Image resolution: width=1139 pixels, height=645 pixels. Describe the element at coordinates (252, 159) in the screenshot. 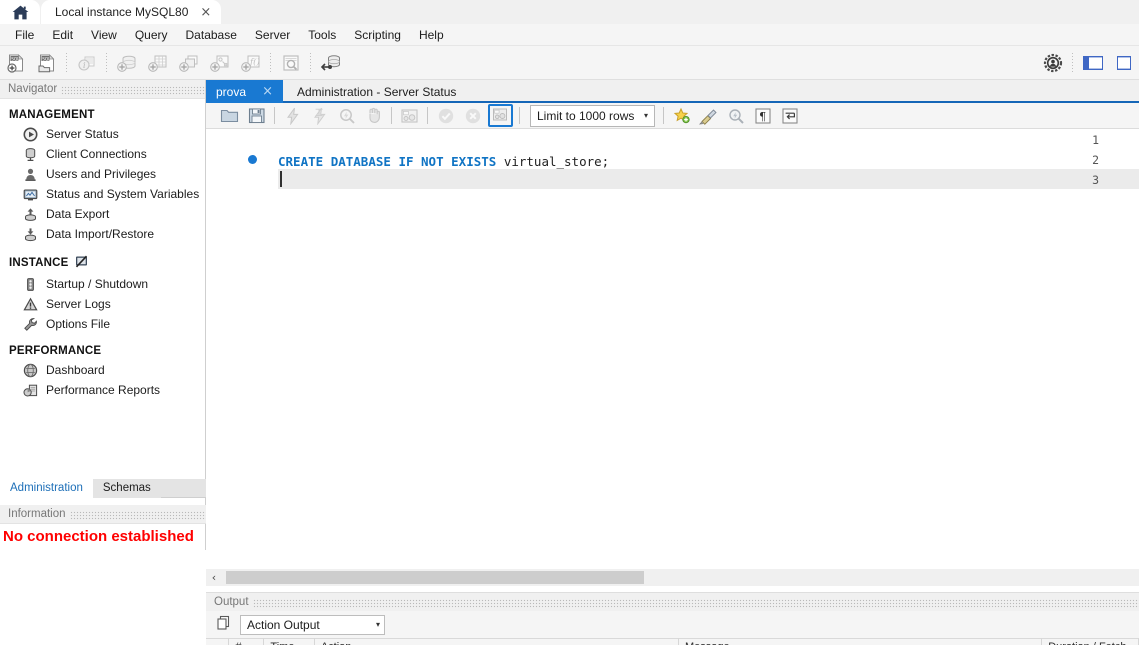

I see `statement-marker-icon` at that location.